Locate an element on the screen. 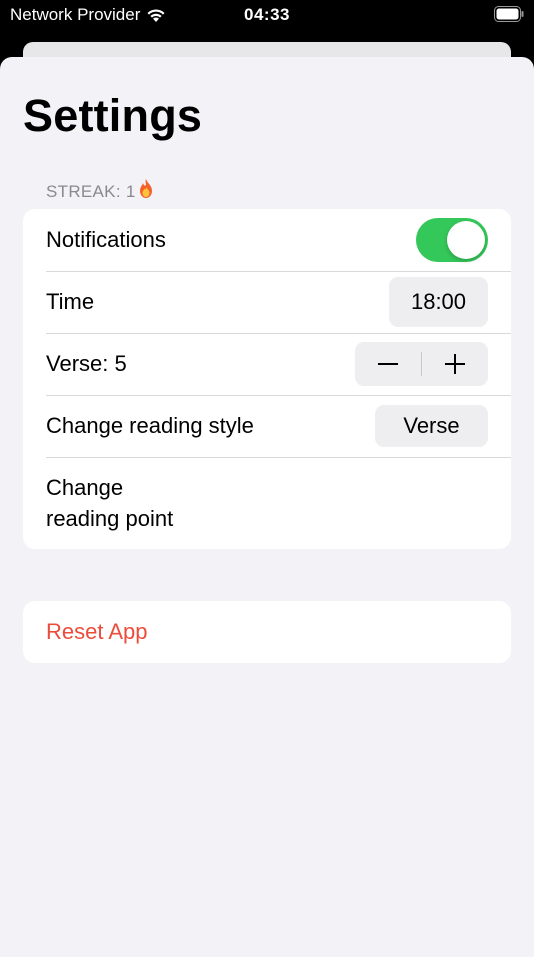 The width and height of the screenshot is (534, 957). reading-point-label: Change reading point is located at coordinates (267, 503).